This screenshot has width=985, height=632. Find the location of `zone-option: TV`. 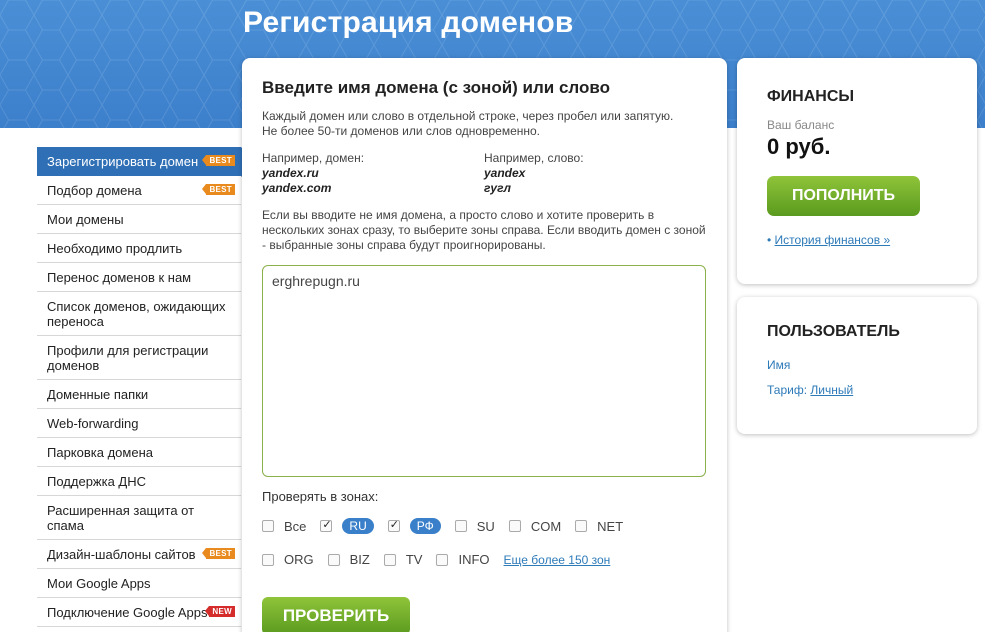

zone-option: TV is located at coordinates (403, 559).